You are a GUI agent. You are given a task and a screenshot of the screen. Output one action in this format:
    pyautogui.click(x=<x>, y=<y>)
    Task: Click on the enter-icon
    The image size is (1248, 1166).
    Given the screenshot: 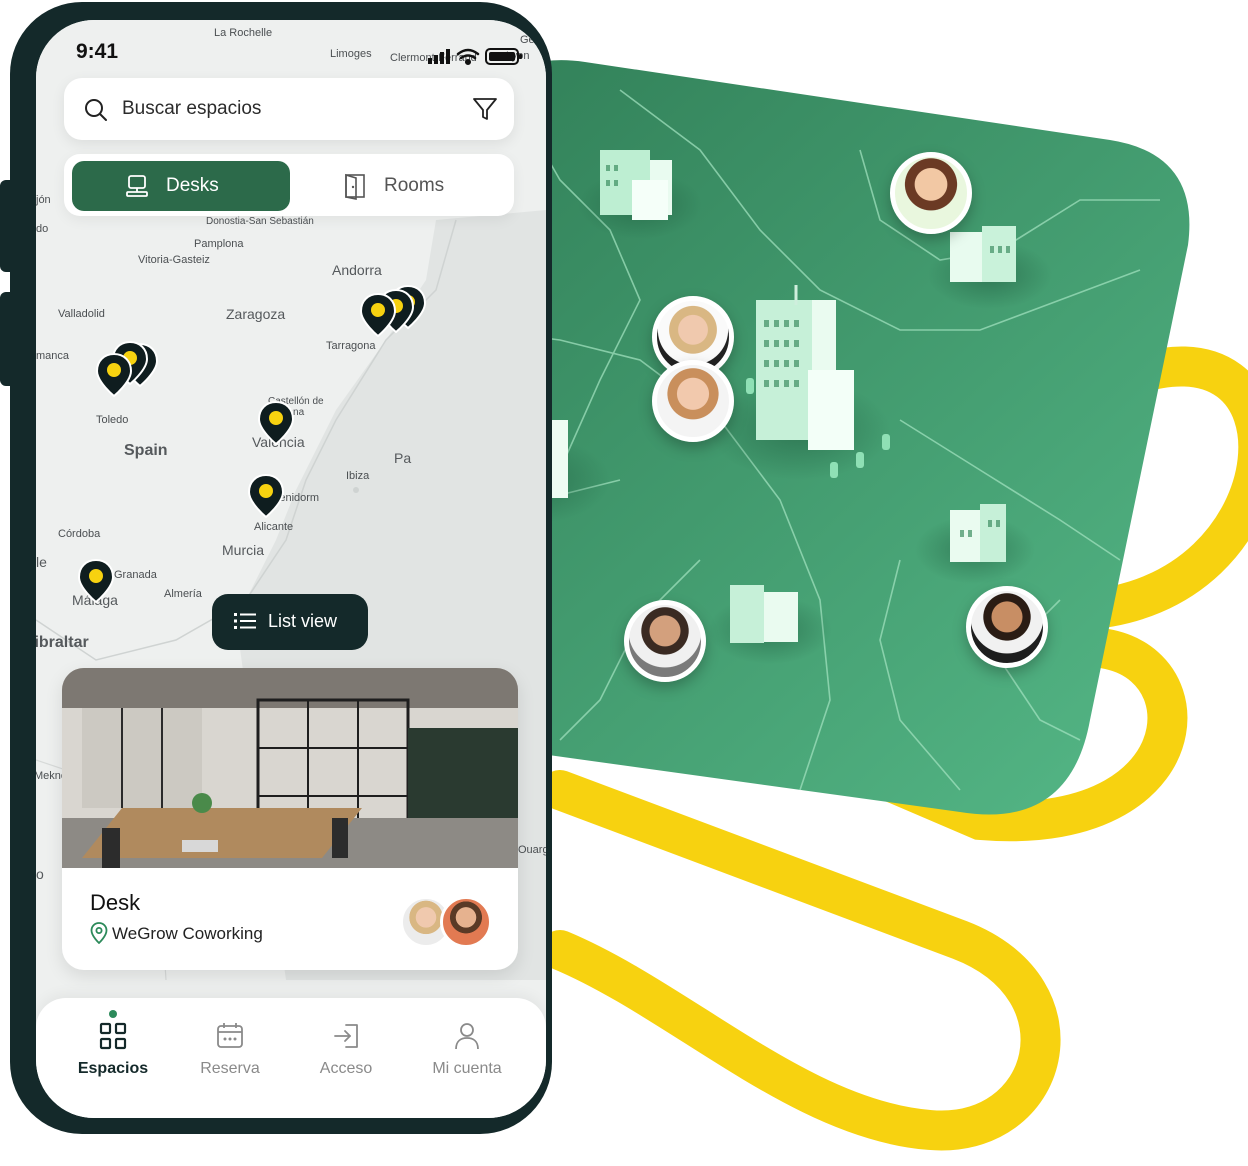 What is the action you would take?
    pyautogui.click(x=346, y=1036)
    